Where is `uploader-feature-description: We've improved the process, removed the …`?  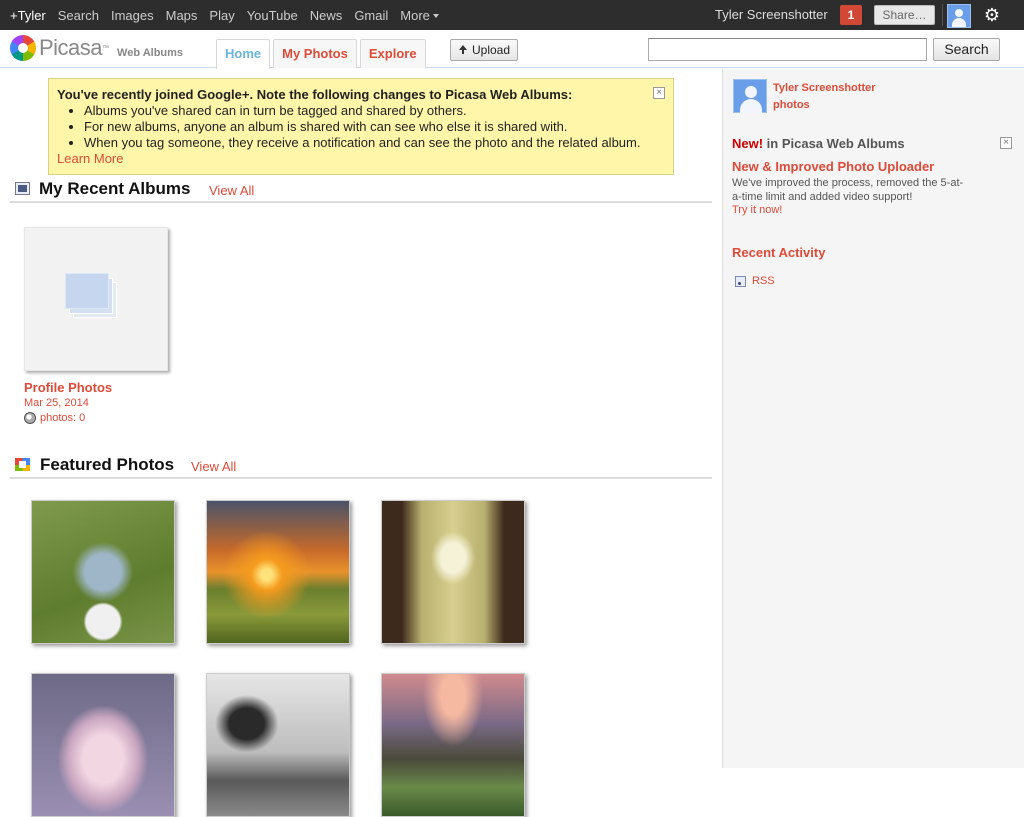 uploader-feature-description: We've improved the process, removed the … is located at coordinates (848, 190).